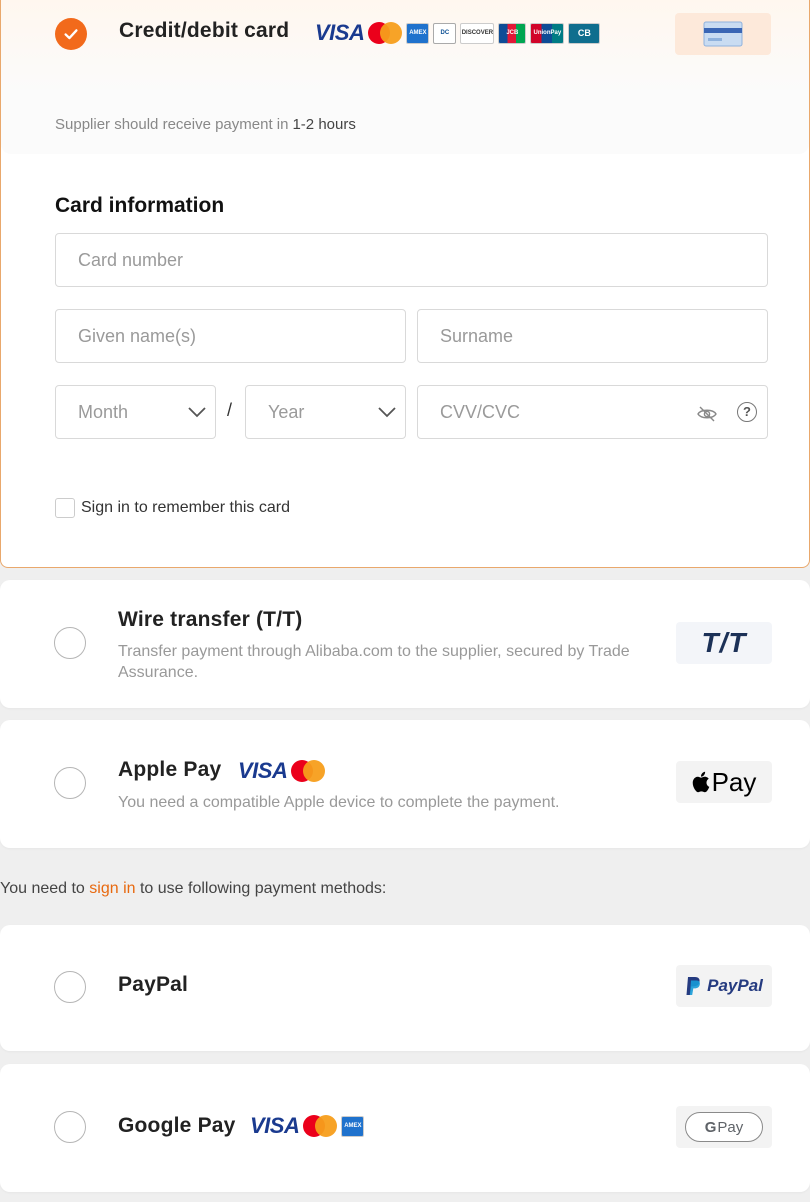 The width and height of the screenshot is (810, 1202). What do you see at coordinates (477, 335) in the screenshot?
I see `surname-placeholder: Surname` at bounding box center [477, 335].